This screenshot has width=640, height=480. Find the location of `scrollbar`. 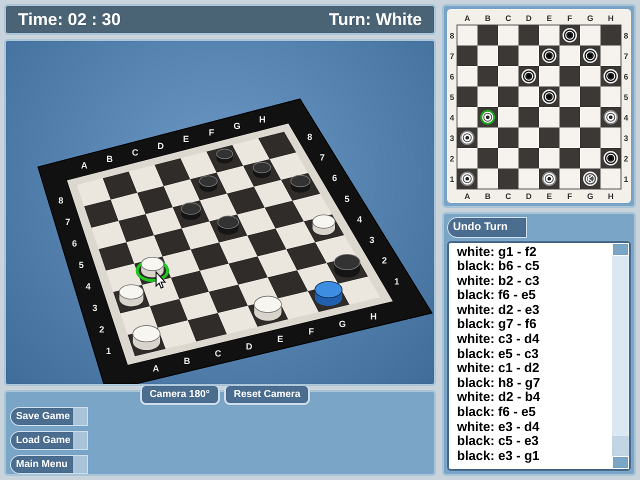

scrollbar is located at coordinates (620, 355).